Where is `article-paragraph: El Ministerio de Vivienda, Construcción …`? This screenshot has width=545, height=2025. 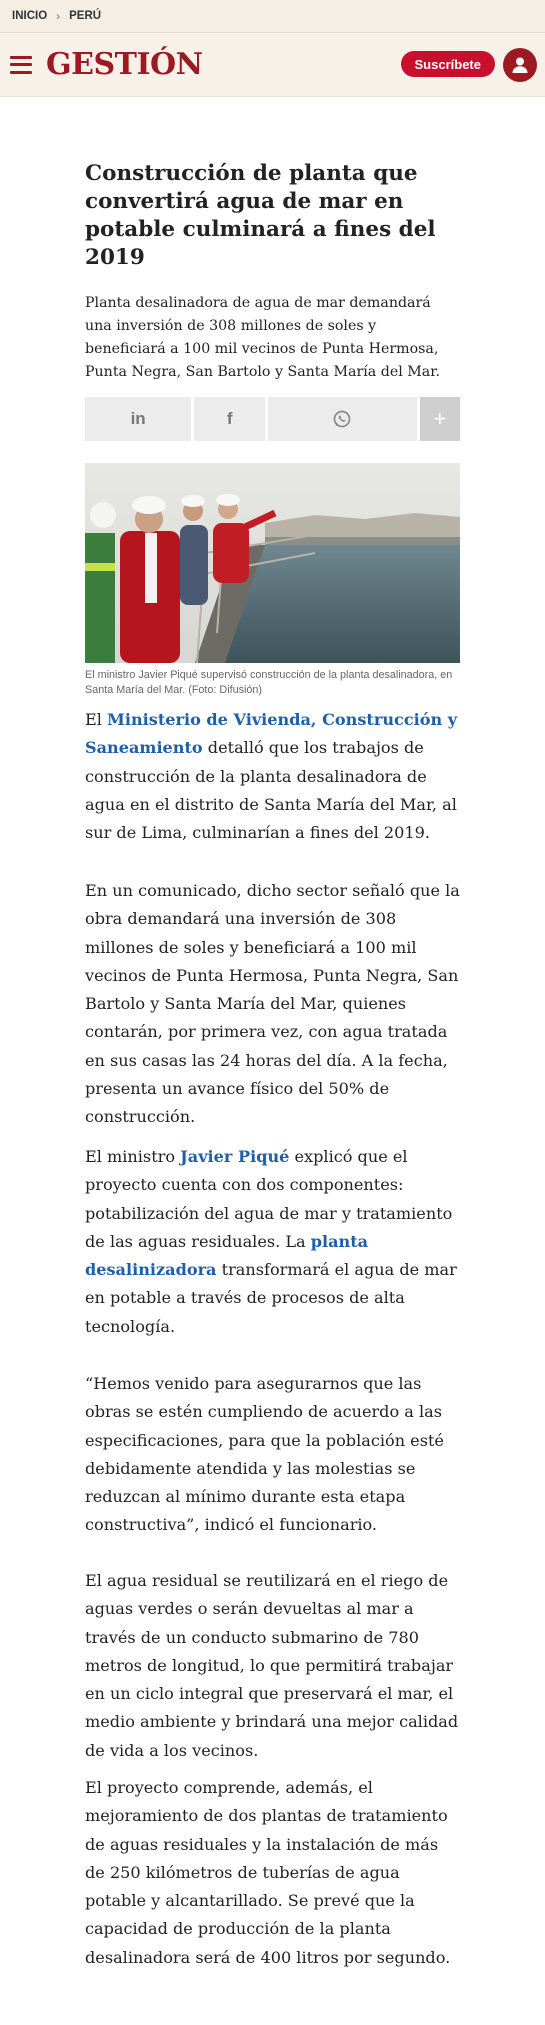
article-paragraph: El Ministerio de Vivienda, Construcción … is located at coordinates (272, 776).